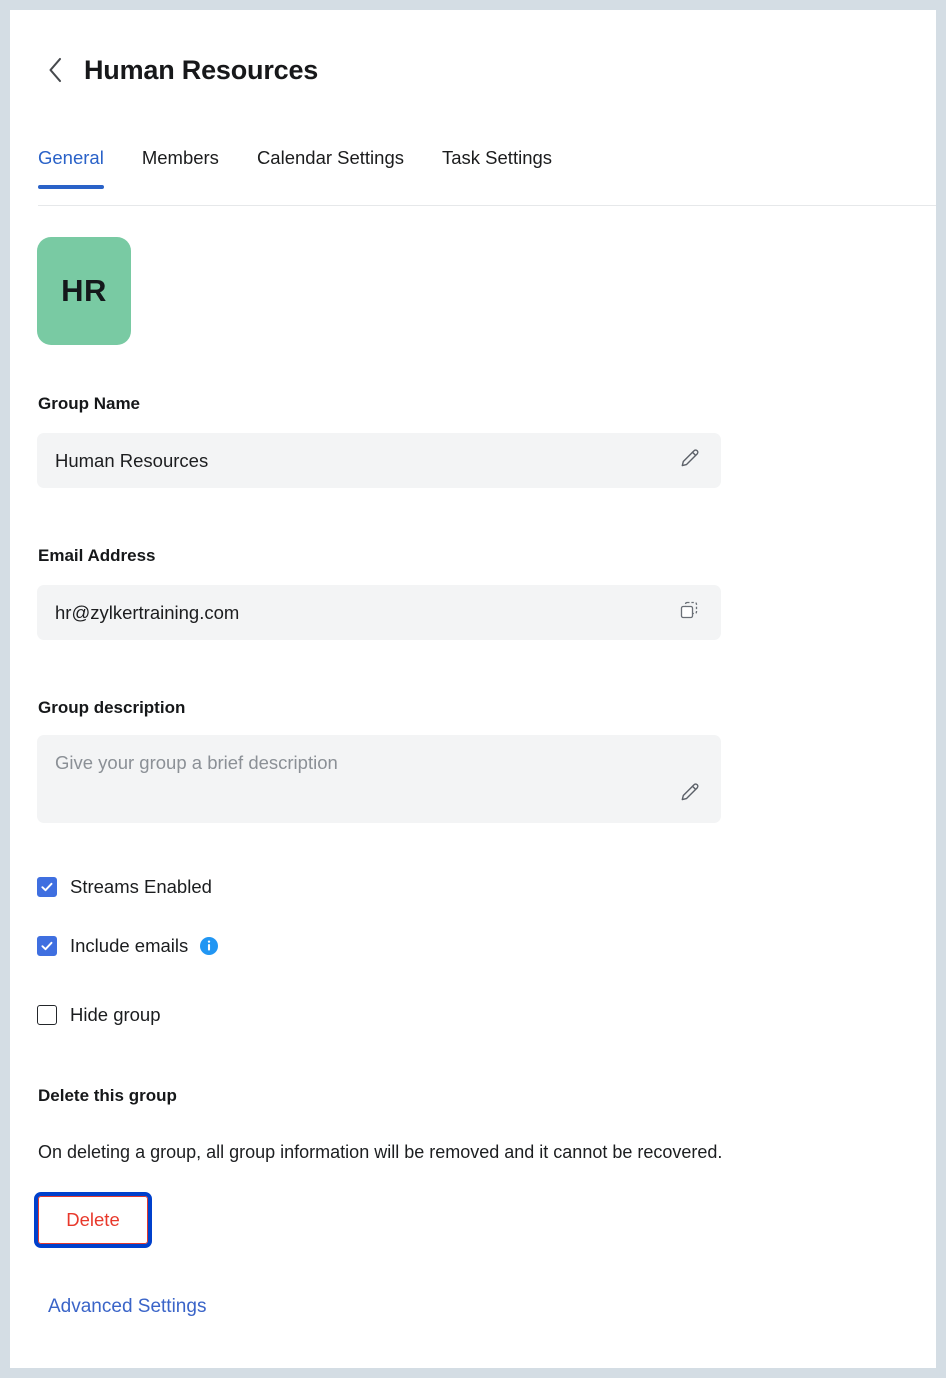  Describe the element at coordinates (107, 1095) in the screenshot. I see `delete-section-heading: Delete this group` at that location.